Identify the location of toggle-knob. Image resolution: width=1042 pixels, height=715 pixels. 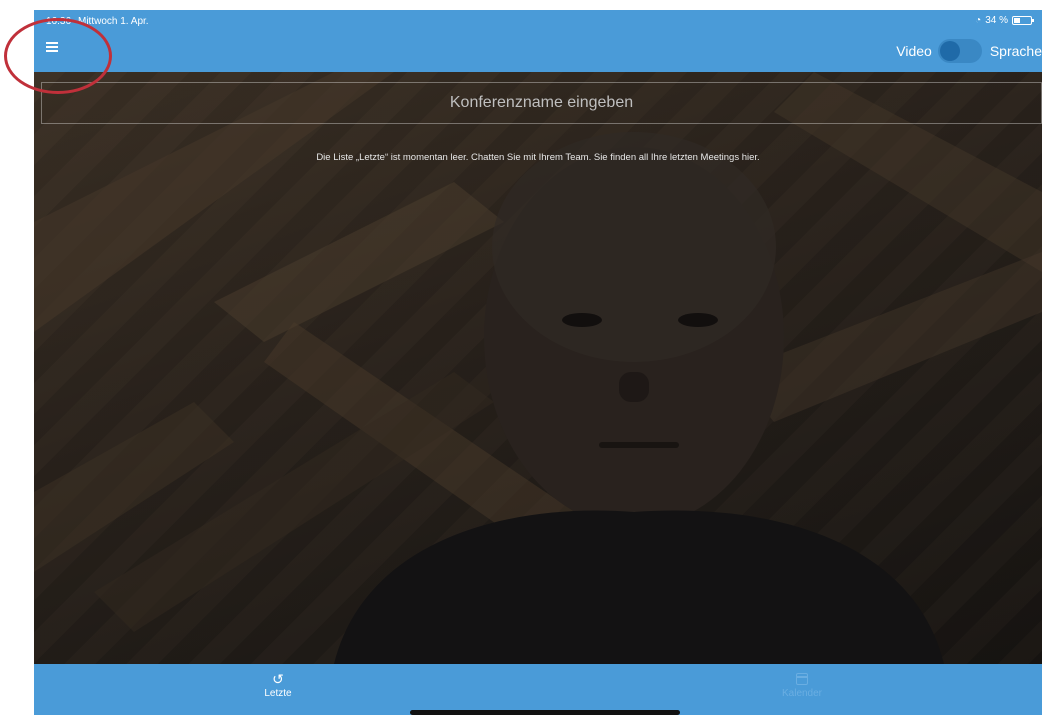
(949, 51).